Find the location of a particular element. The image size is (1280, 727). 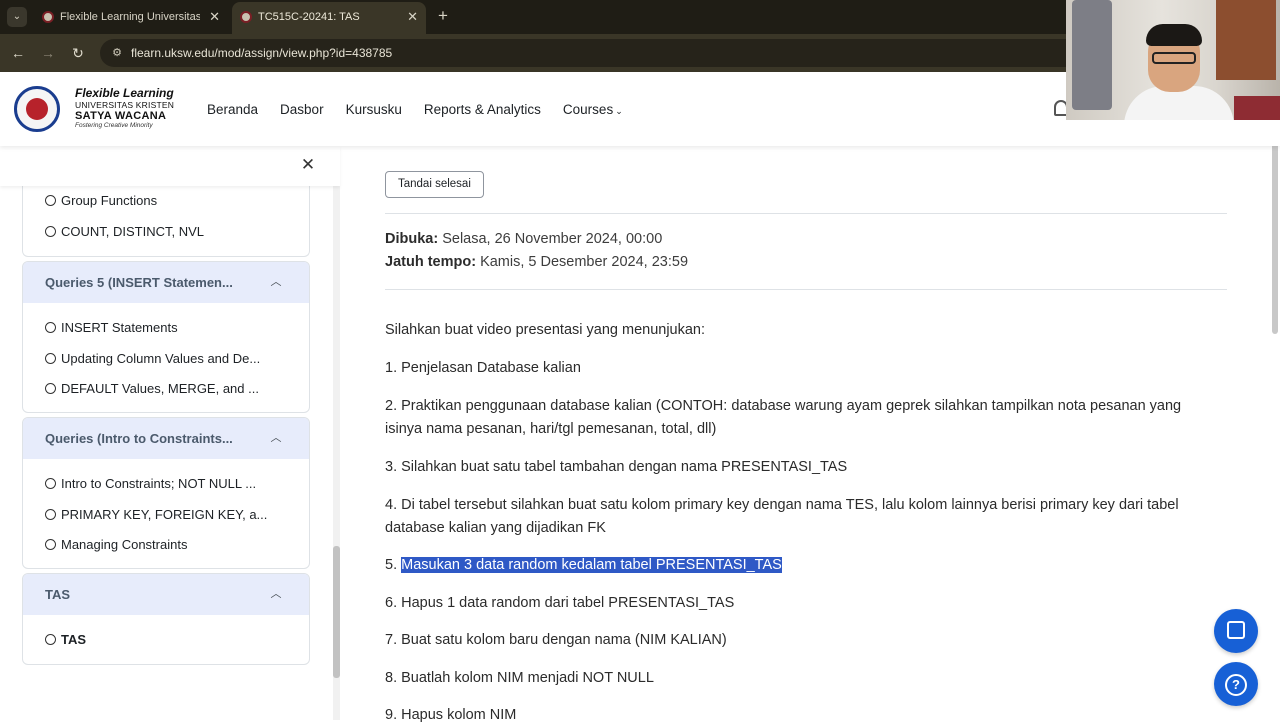

assignment-step: 8. Buatlah kolom NIM menjadi NOT NULL is located at coordinates (519, 678).